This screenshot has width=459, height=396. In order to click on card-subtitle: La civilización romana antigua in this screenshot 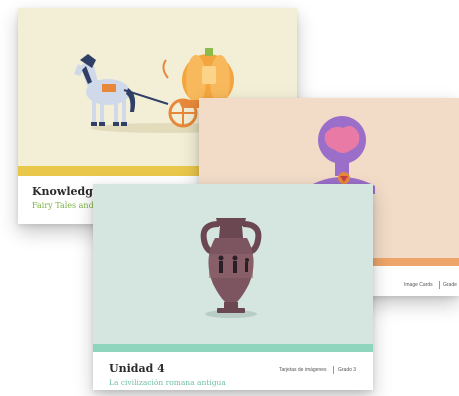, I will do `click(167, 382)`.